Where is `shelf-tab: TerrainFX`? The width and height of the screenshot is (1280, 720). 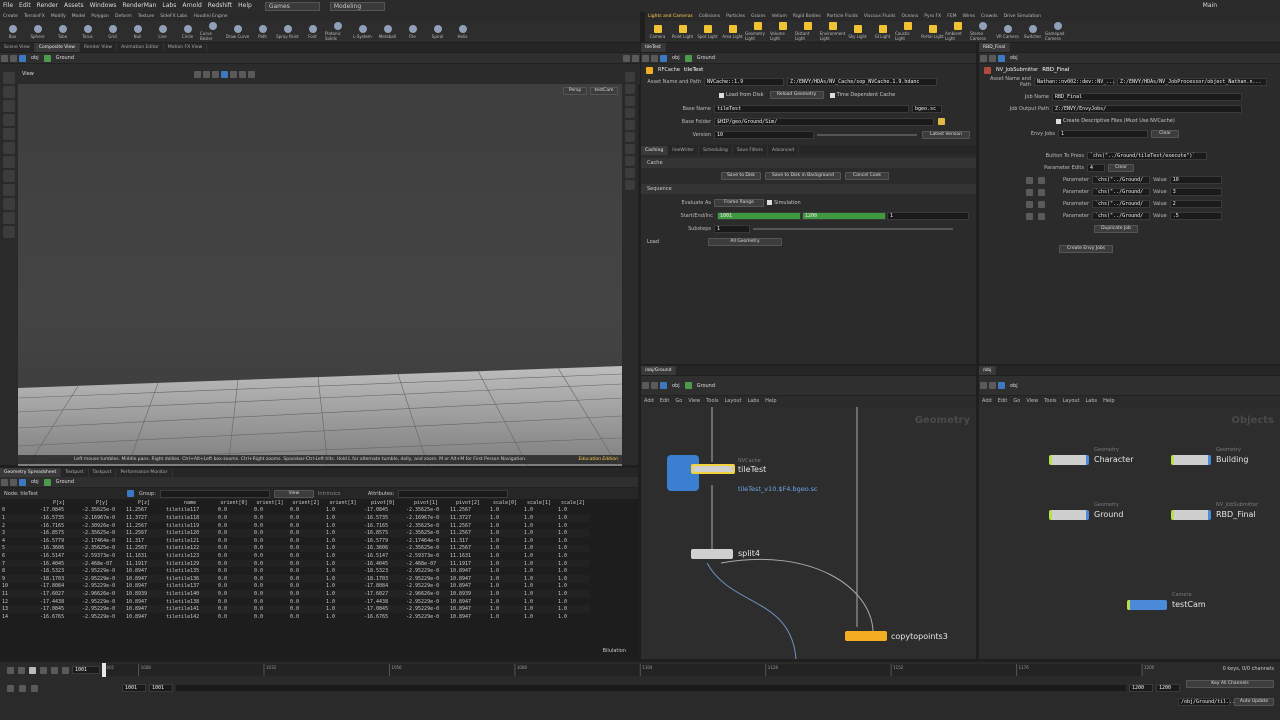 shelf-tab: TerrainFX is located at coordinates (34, 16).